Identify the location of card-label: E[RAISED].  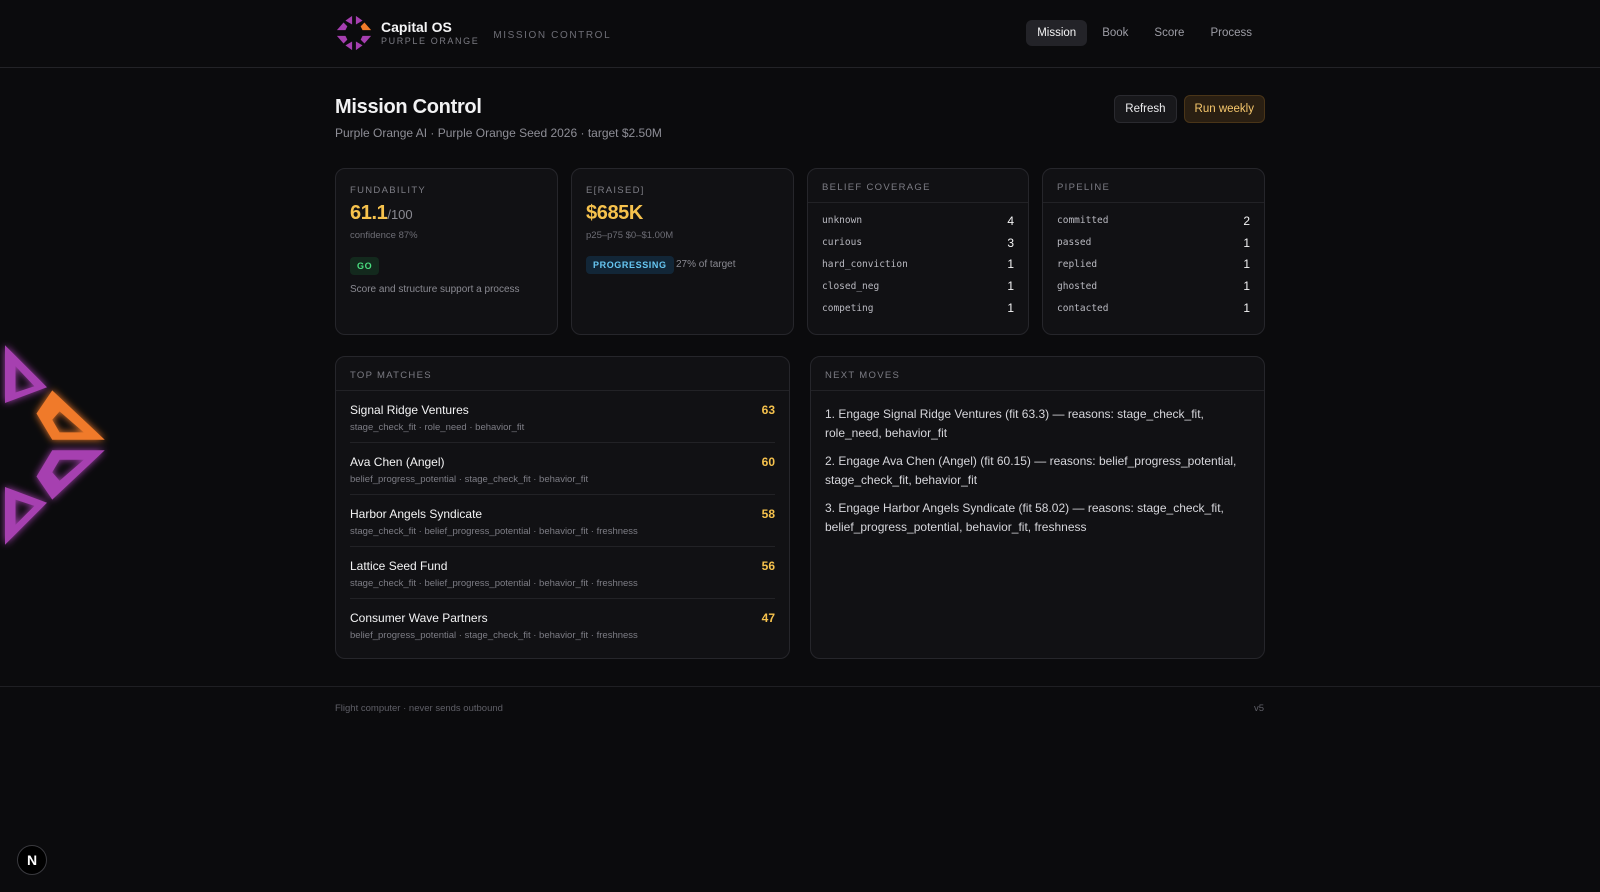
(615, 190).